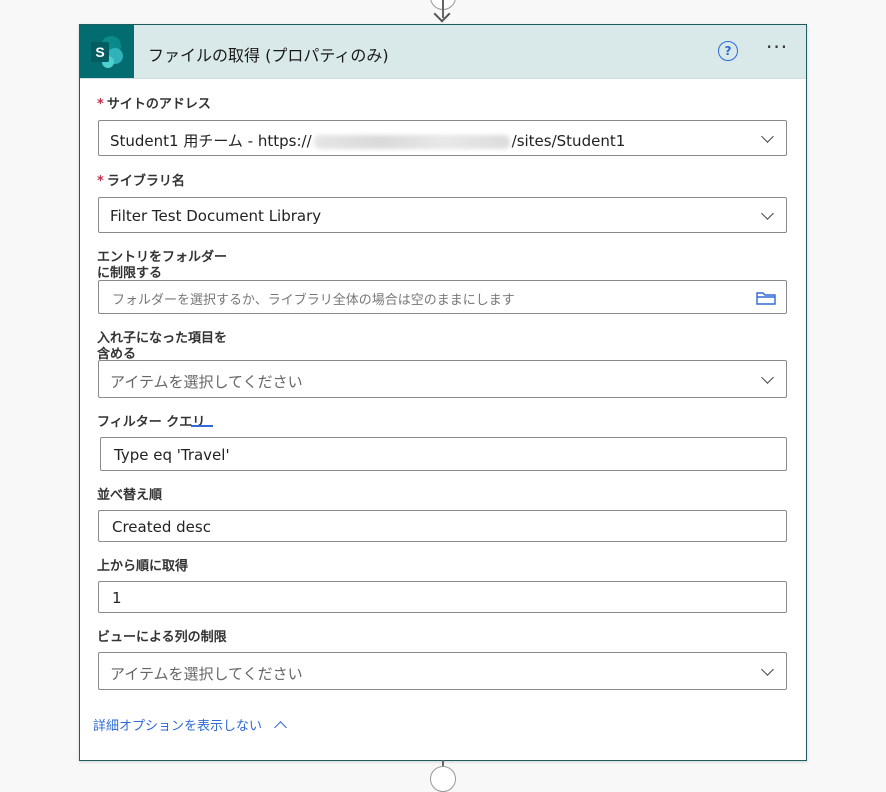  I want to click on site-address-dropdown: Student1 用チーム - https:// /sites/Student1, so click(442, 138).